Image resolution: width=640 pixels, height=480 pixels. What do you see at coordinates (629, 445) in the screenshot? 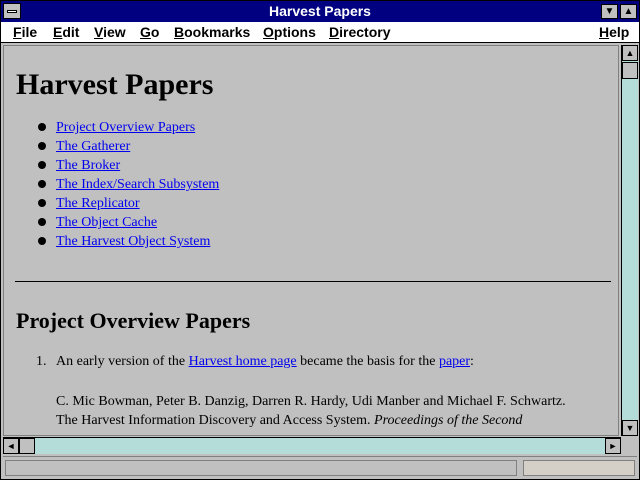
I see `scrollbar-corner` at bounding box center [629, 445].